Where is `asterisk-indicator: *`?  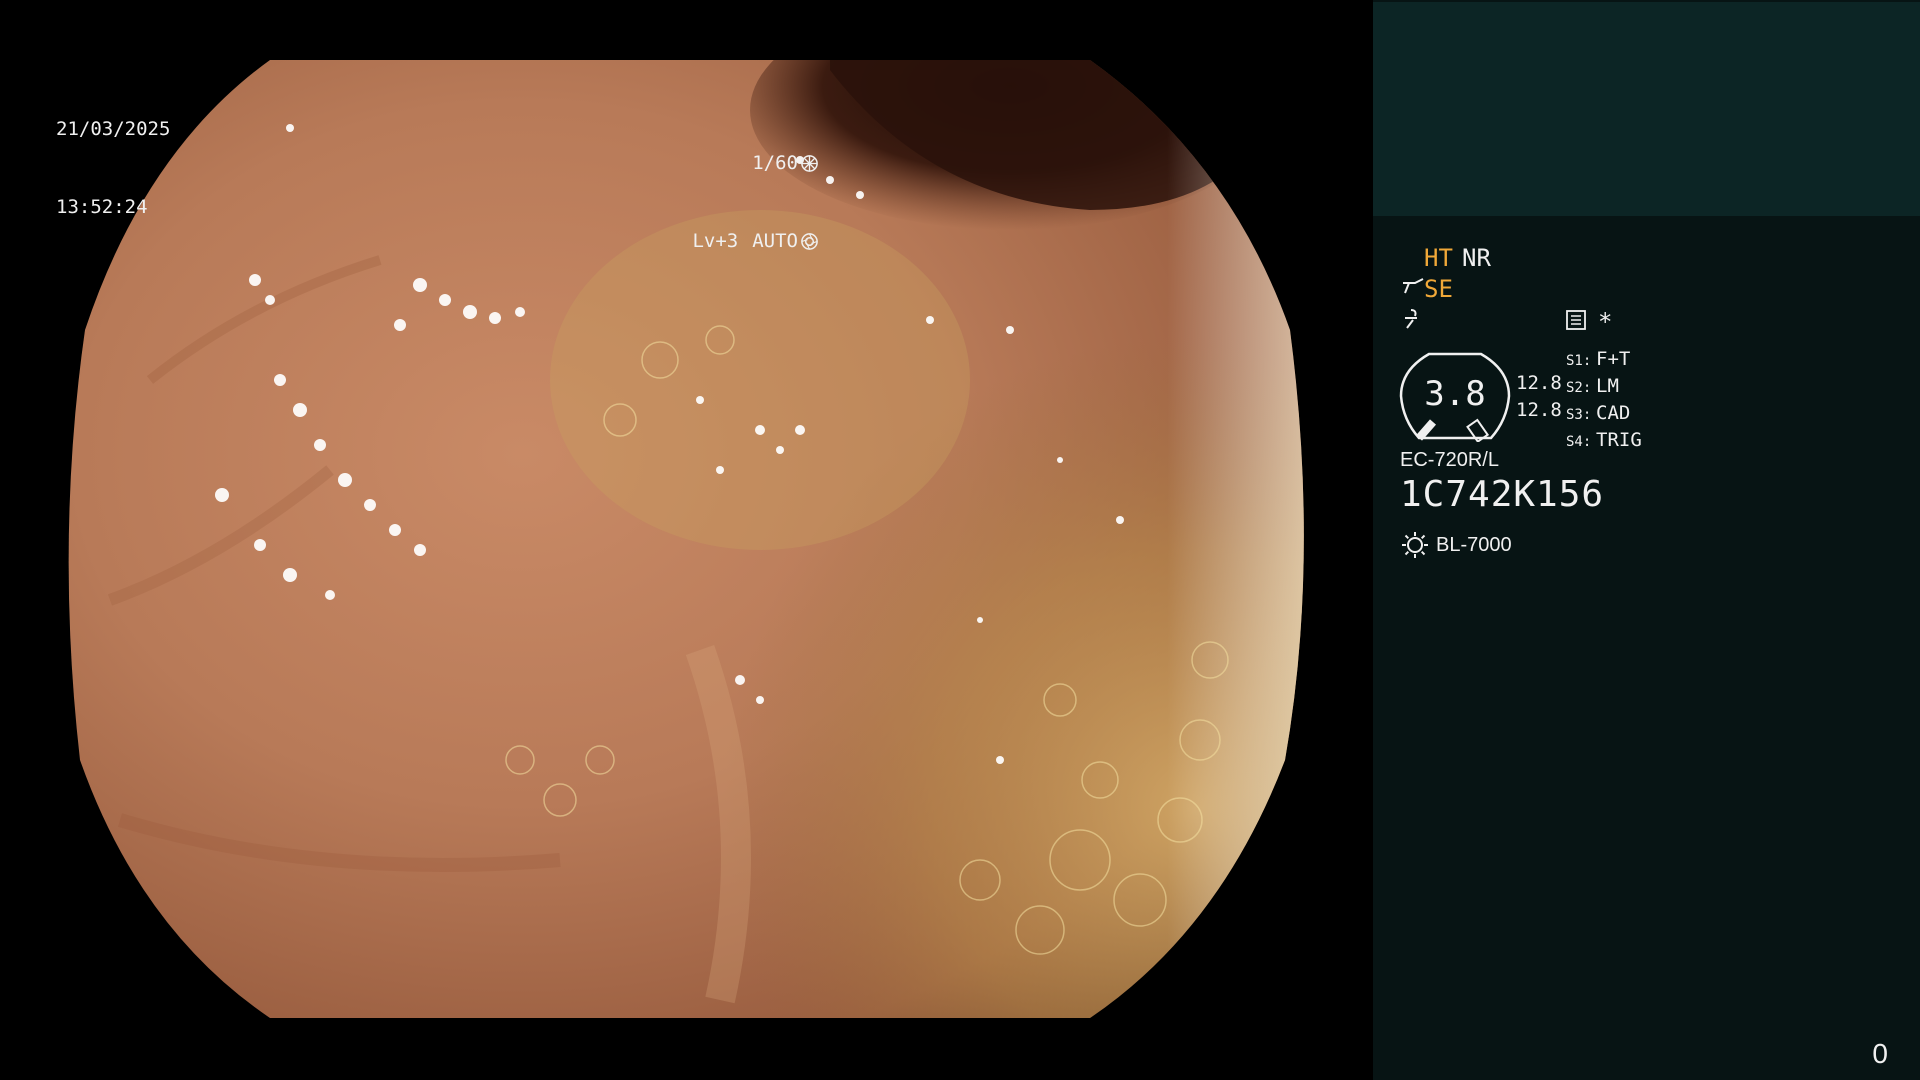
asterisk-indicator: * is located at coordinates (1605, 322).